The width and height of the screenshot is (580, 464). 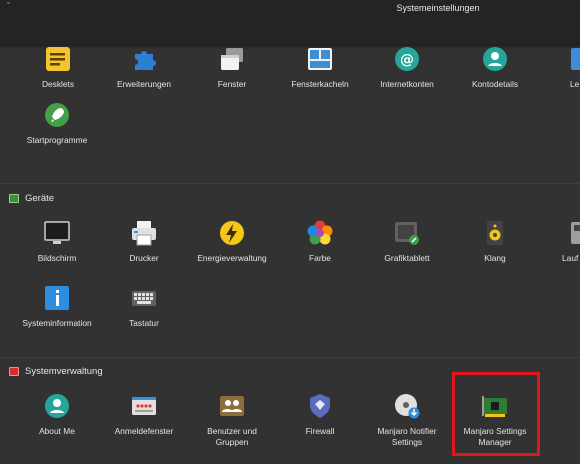 What do you see at coordinates (320, 406) in the screenshot?
I see `shield-icon` at bounding box center [320, 406].